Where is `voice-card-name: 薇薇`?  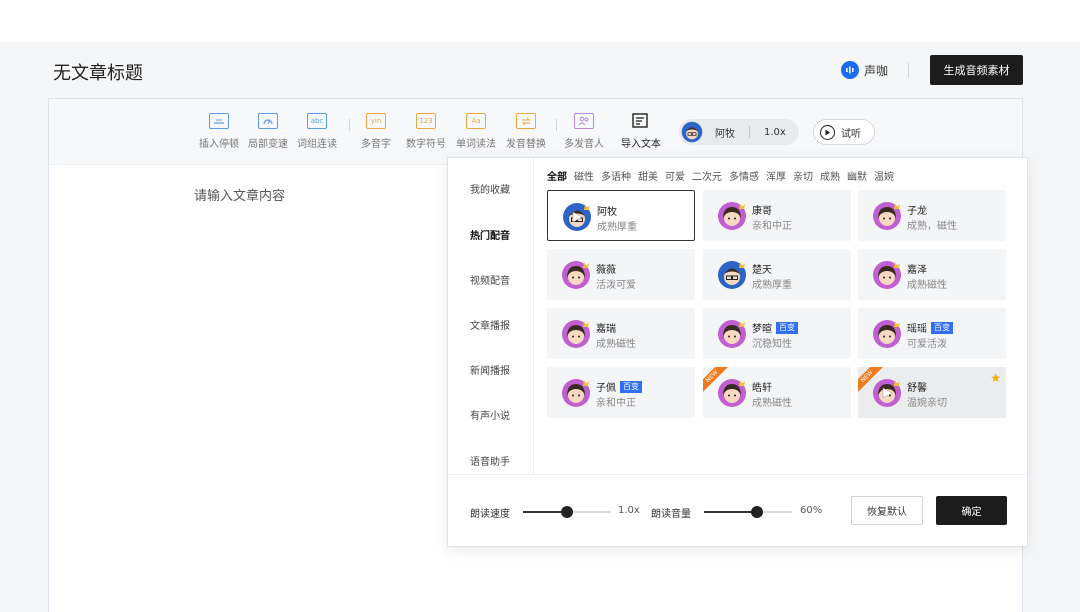
voice-card-name: 薇薇 is located at coordinates (606, 268).